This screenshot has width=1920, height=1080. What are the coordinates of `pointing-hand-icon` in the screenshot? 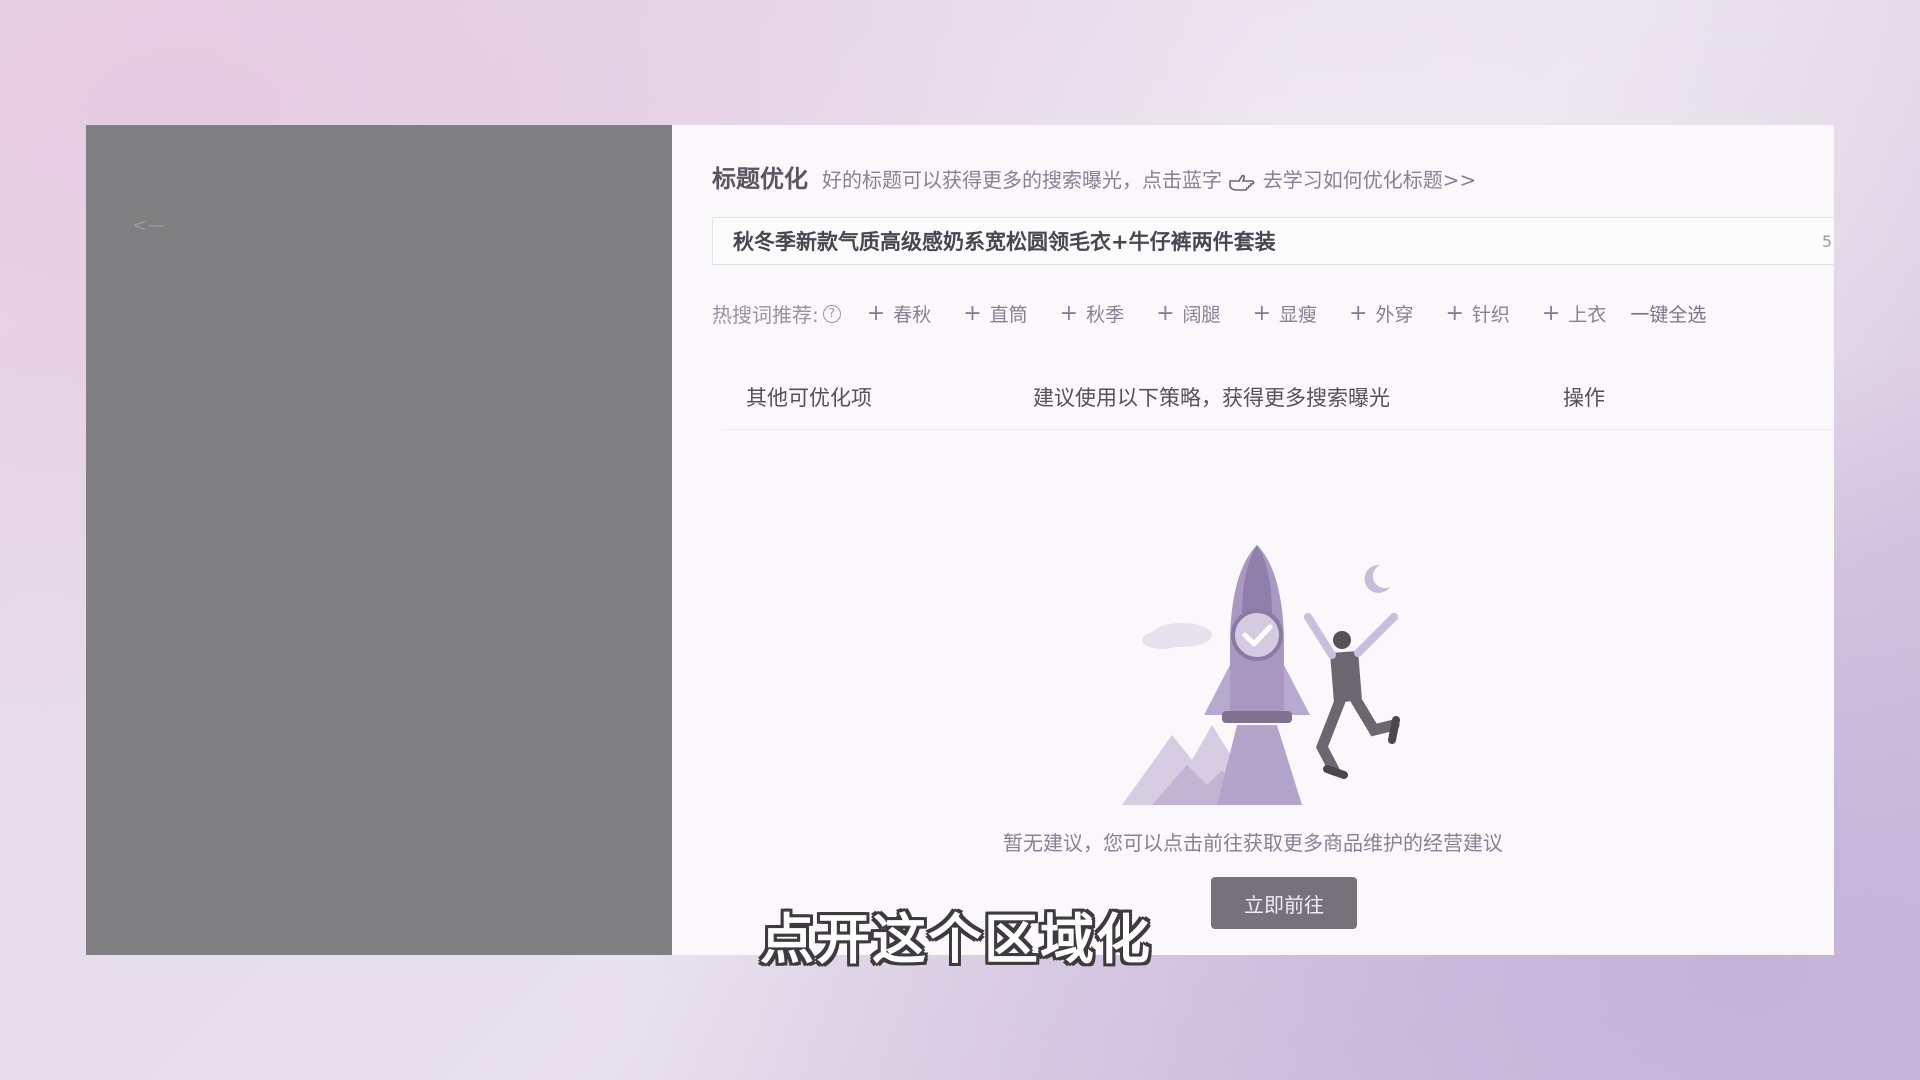 It's located at (1242, 182).